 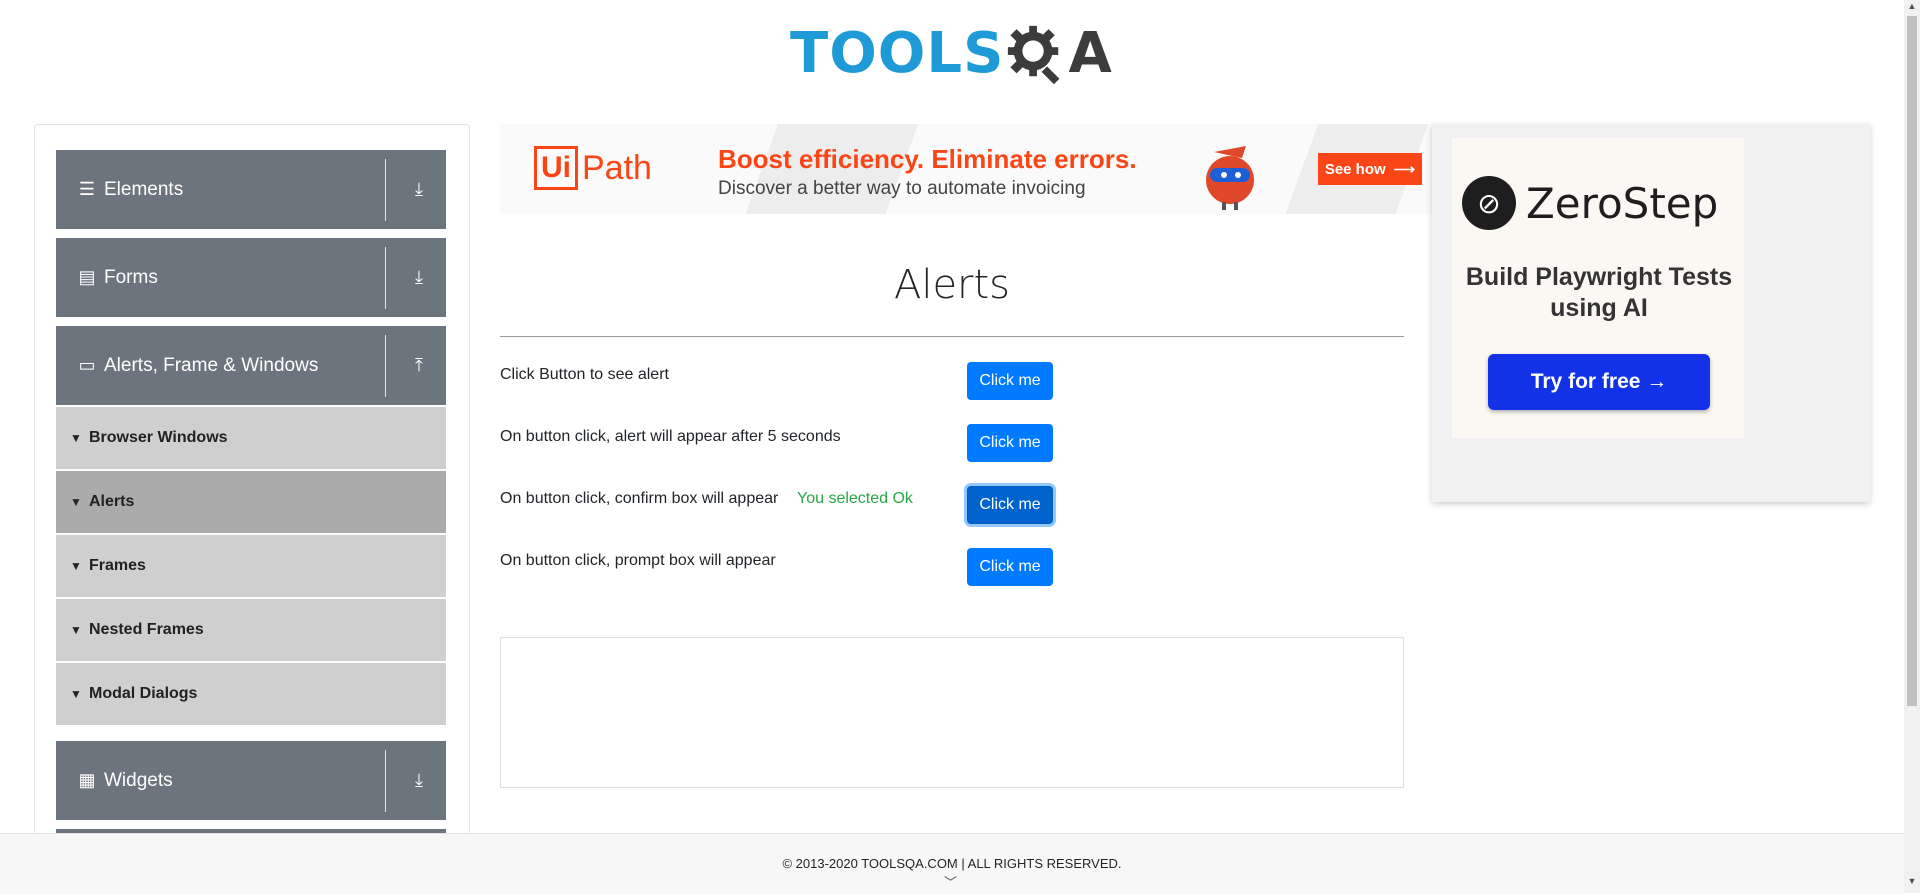 I want to click on zerostep-mark-icon: ⊘, so click(x=1489, y=203).